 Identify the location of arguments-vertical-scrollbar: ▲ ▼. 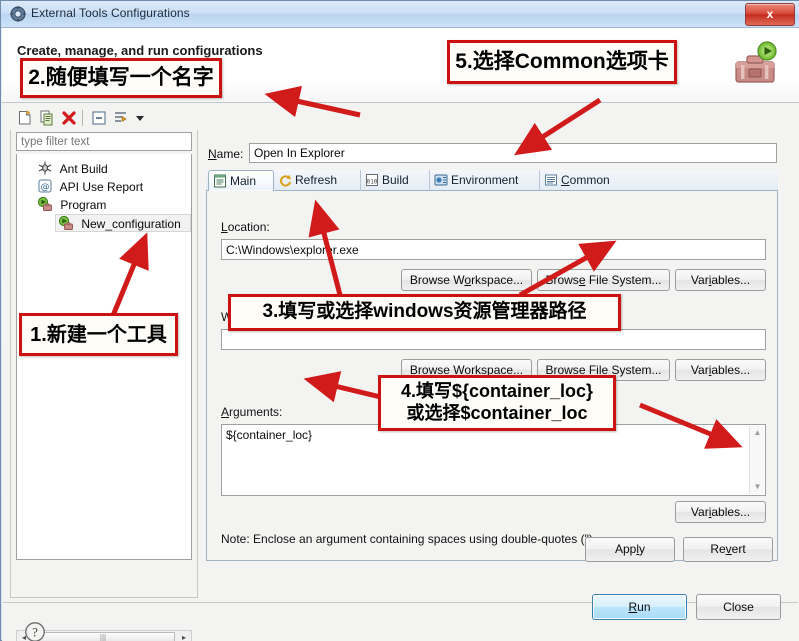
(756, 460).